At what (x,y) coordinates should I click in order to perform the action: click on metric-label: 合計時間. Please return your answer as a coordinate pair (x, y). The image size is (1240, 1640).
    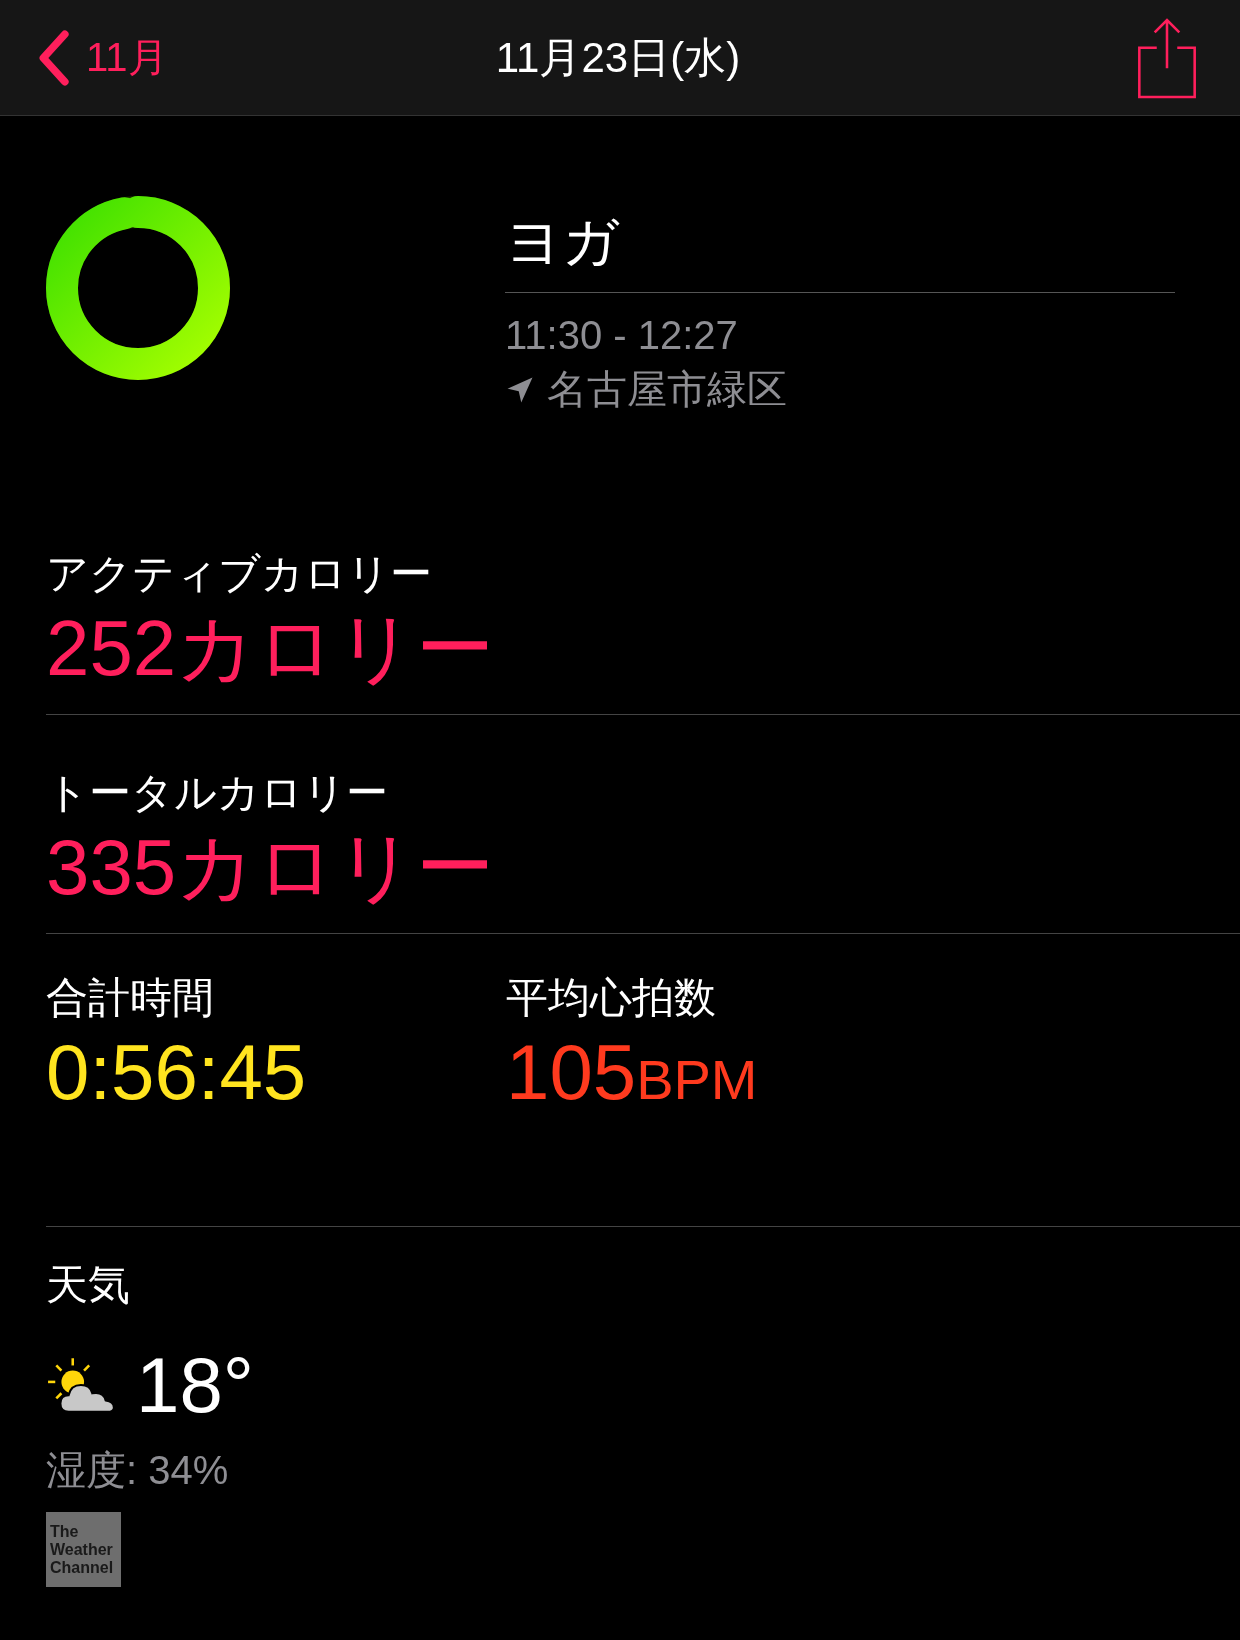
    Looking at the image, I should click on (130, 998).